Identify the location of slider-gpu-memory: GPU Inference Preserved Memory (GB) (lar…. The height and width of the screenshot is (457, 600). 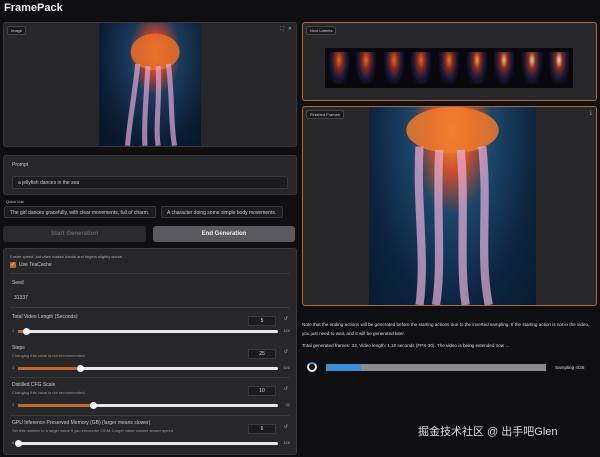
(150, 437).